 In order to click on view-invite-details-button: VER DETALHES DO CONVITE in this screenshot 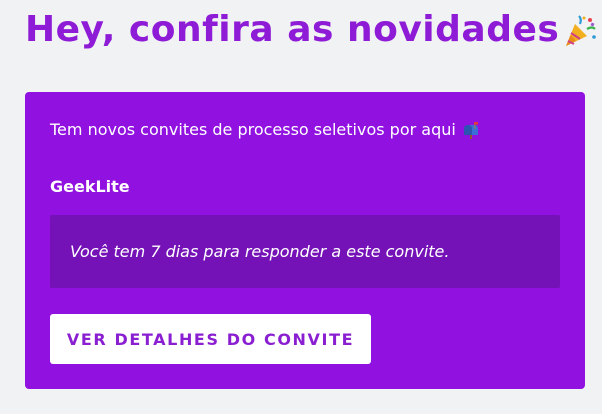, I will do `click(210, 339)`.